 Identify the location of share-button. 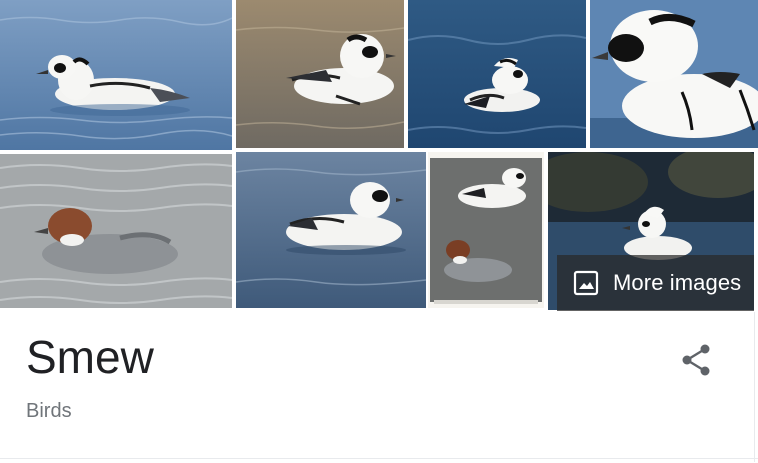
(696, 360).